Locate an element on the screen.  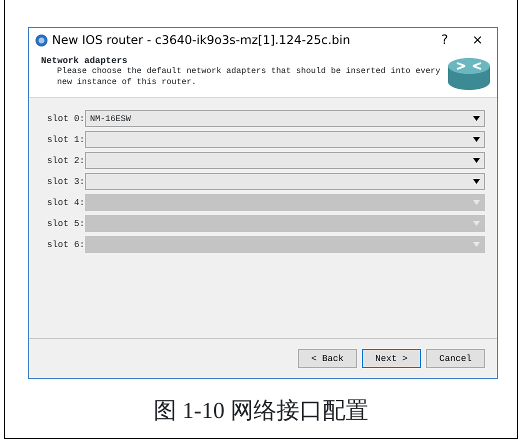
page-title: Network adapters is located at coordinates (84, 61).